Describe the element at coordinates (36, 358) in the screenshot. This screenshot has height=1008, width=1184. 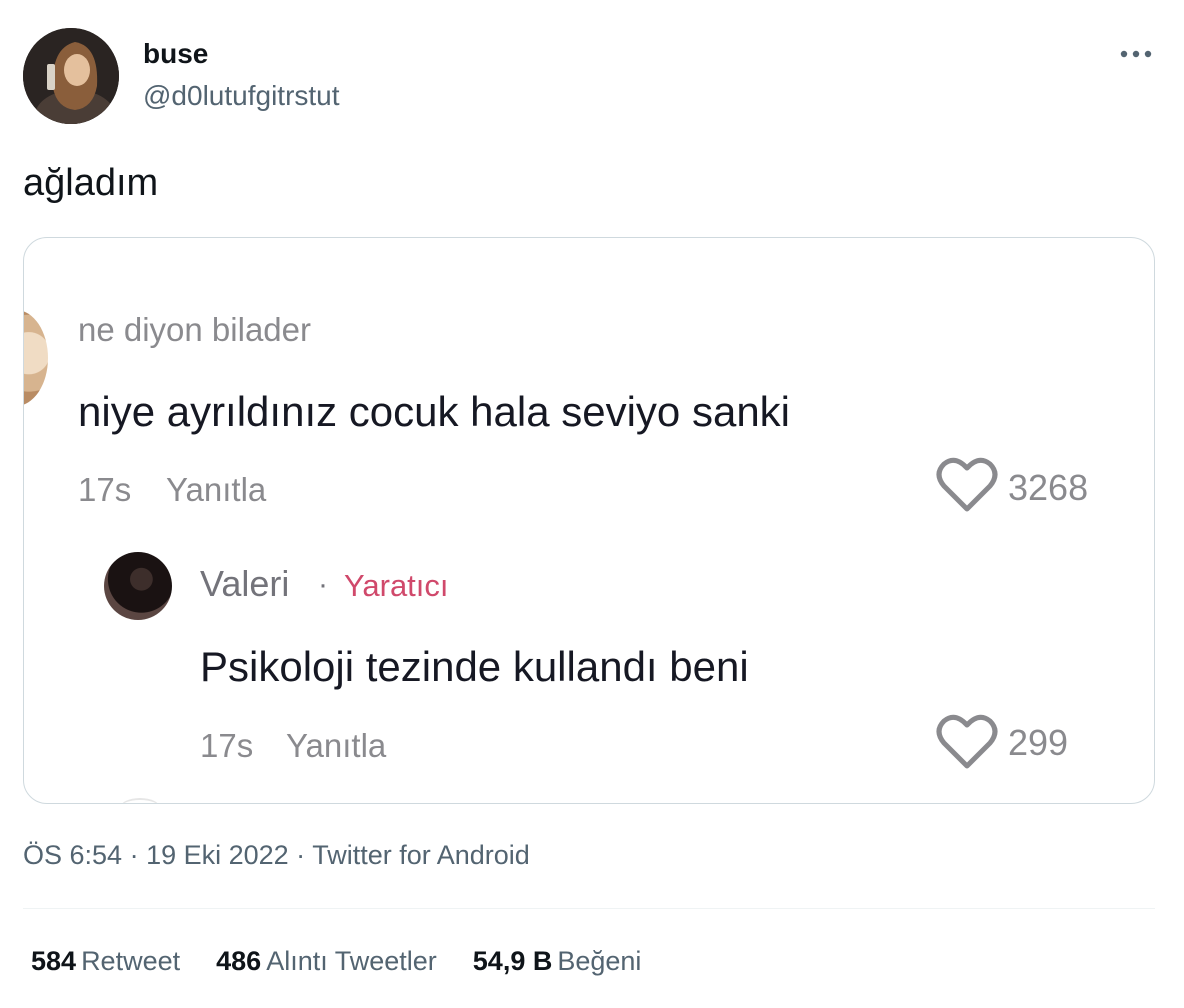
I see `commenter-avatar` at that location.